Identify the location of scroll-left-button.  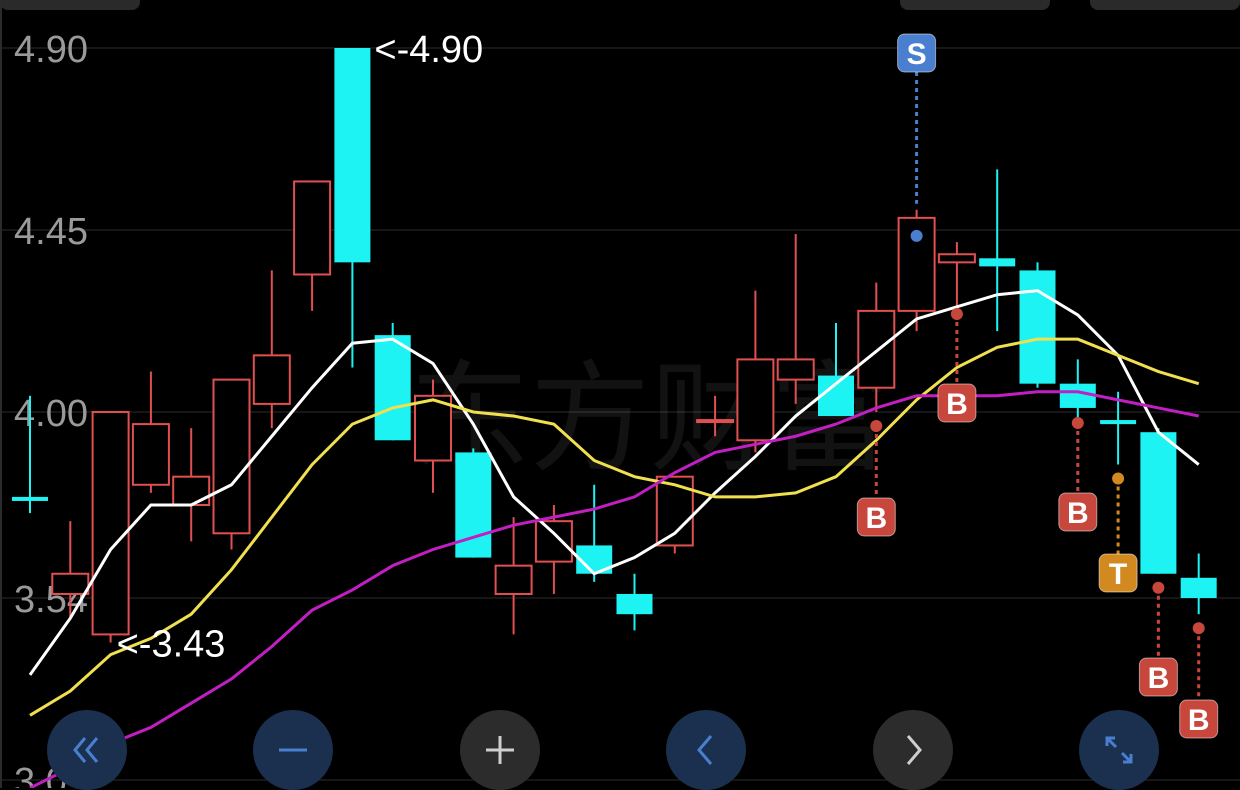
(706, 750).